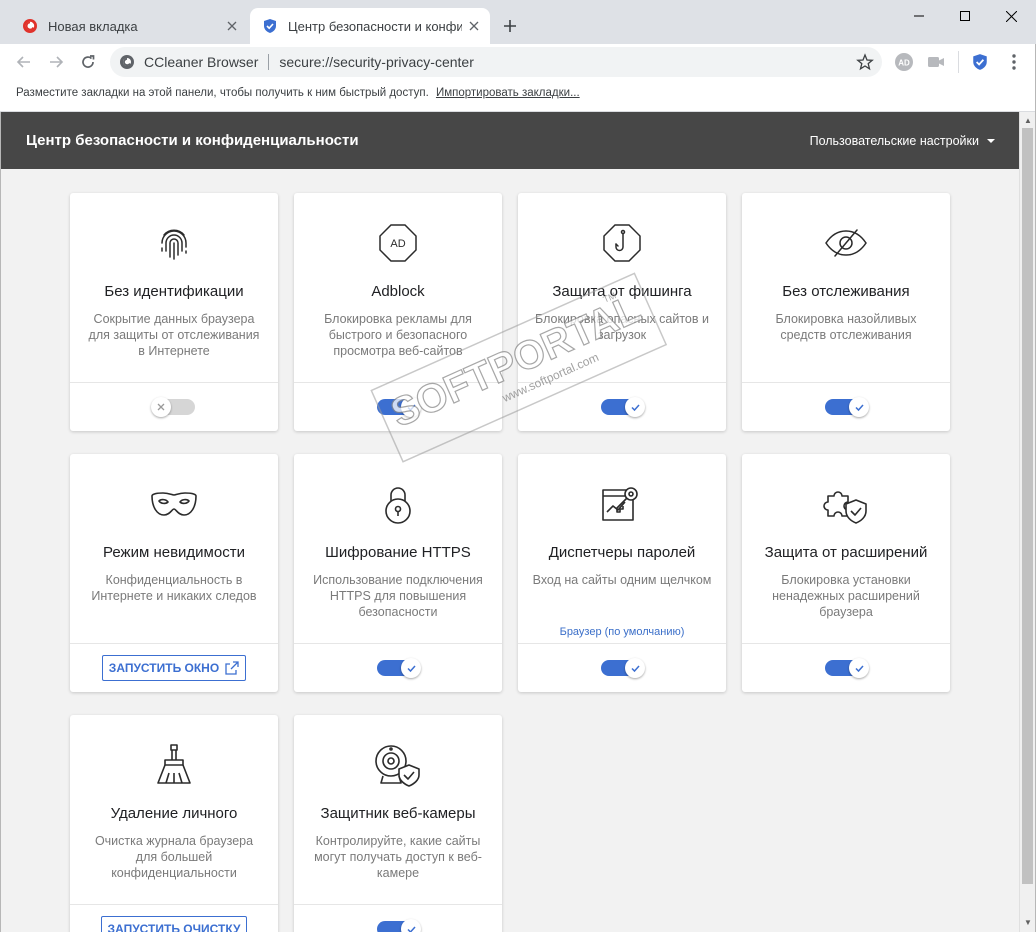  Describe the element at coordinates (846, 291) in the screenshot. I see `card-title: Без отслеживания` at that location.